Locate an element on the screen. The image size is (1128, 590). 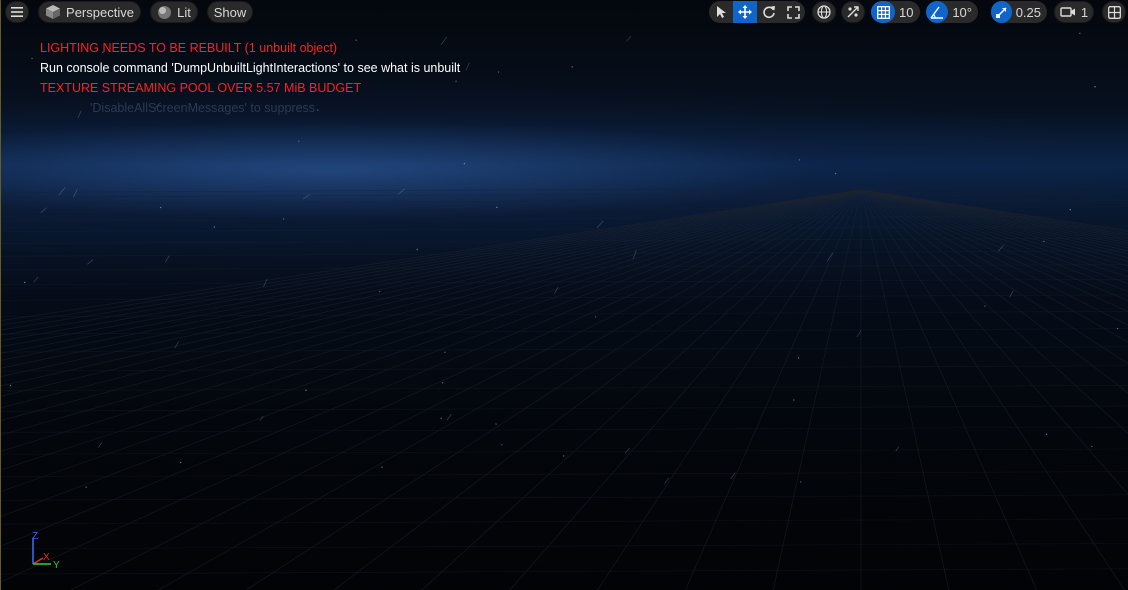
suppress-messages-hint: 'DisableAllScreenMessages' to suppress is located at coordinates (203, 108).